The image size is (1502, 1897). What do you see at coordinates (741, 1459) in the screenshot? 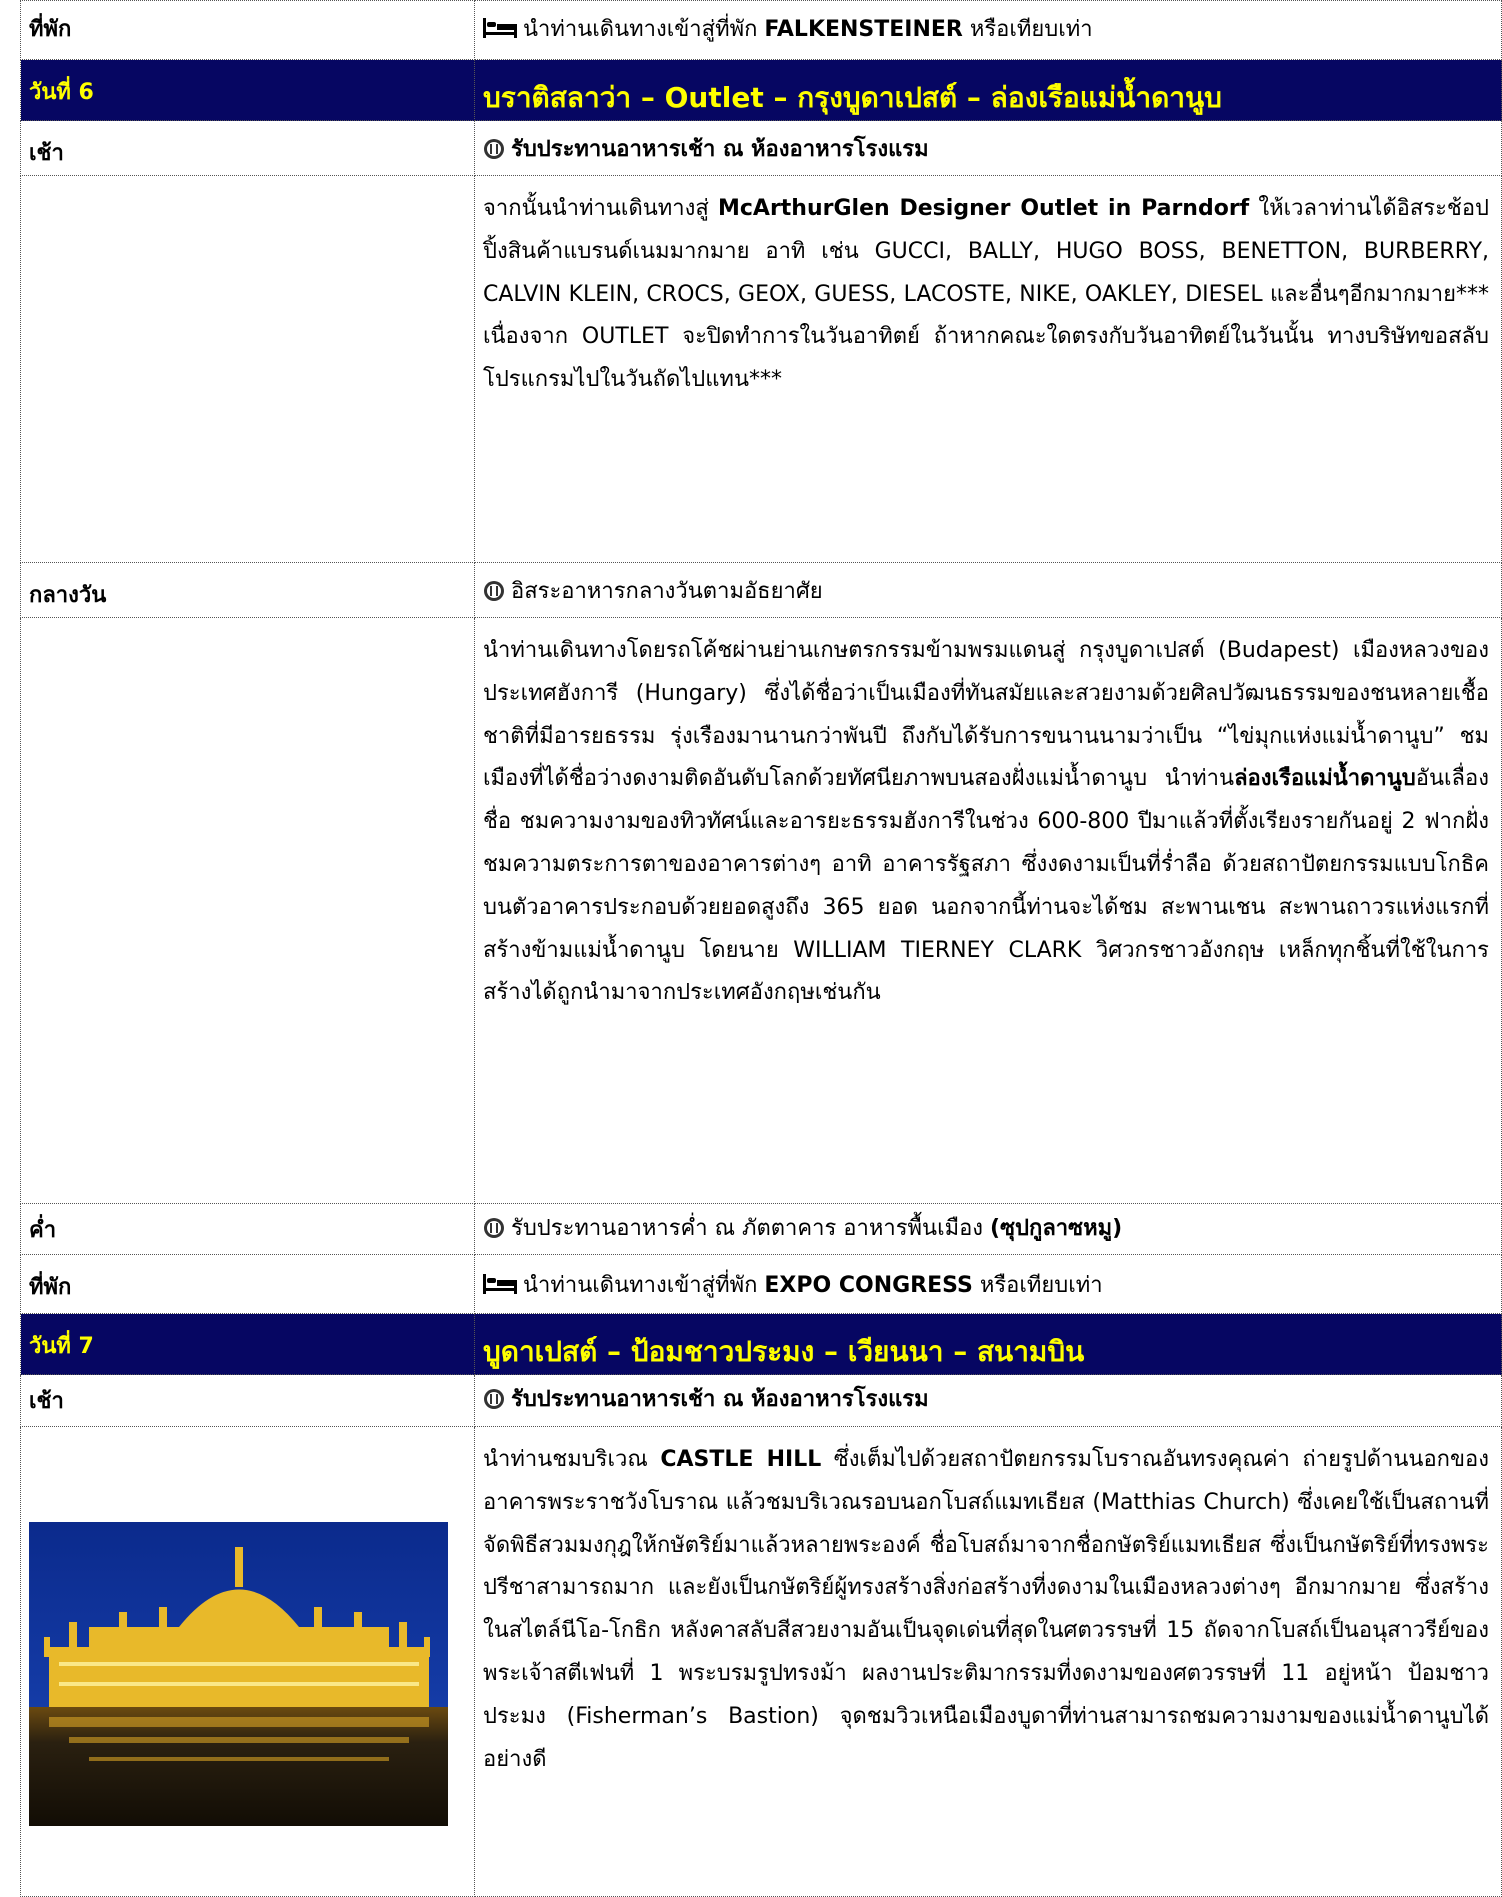
I see `castle-name: CASTLE HILL` at bounding box center [741, 1459].